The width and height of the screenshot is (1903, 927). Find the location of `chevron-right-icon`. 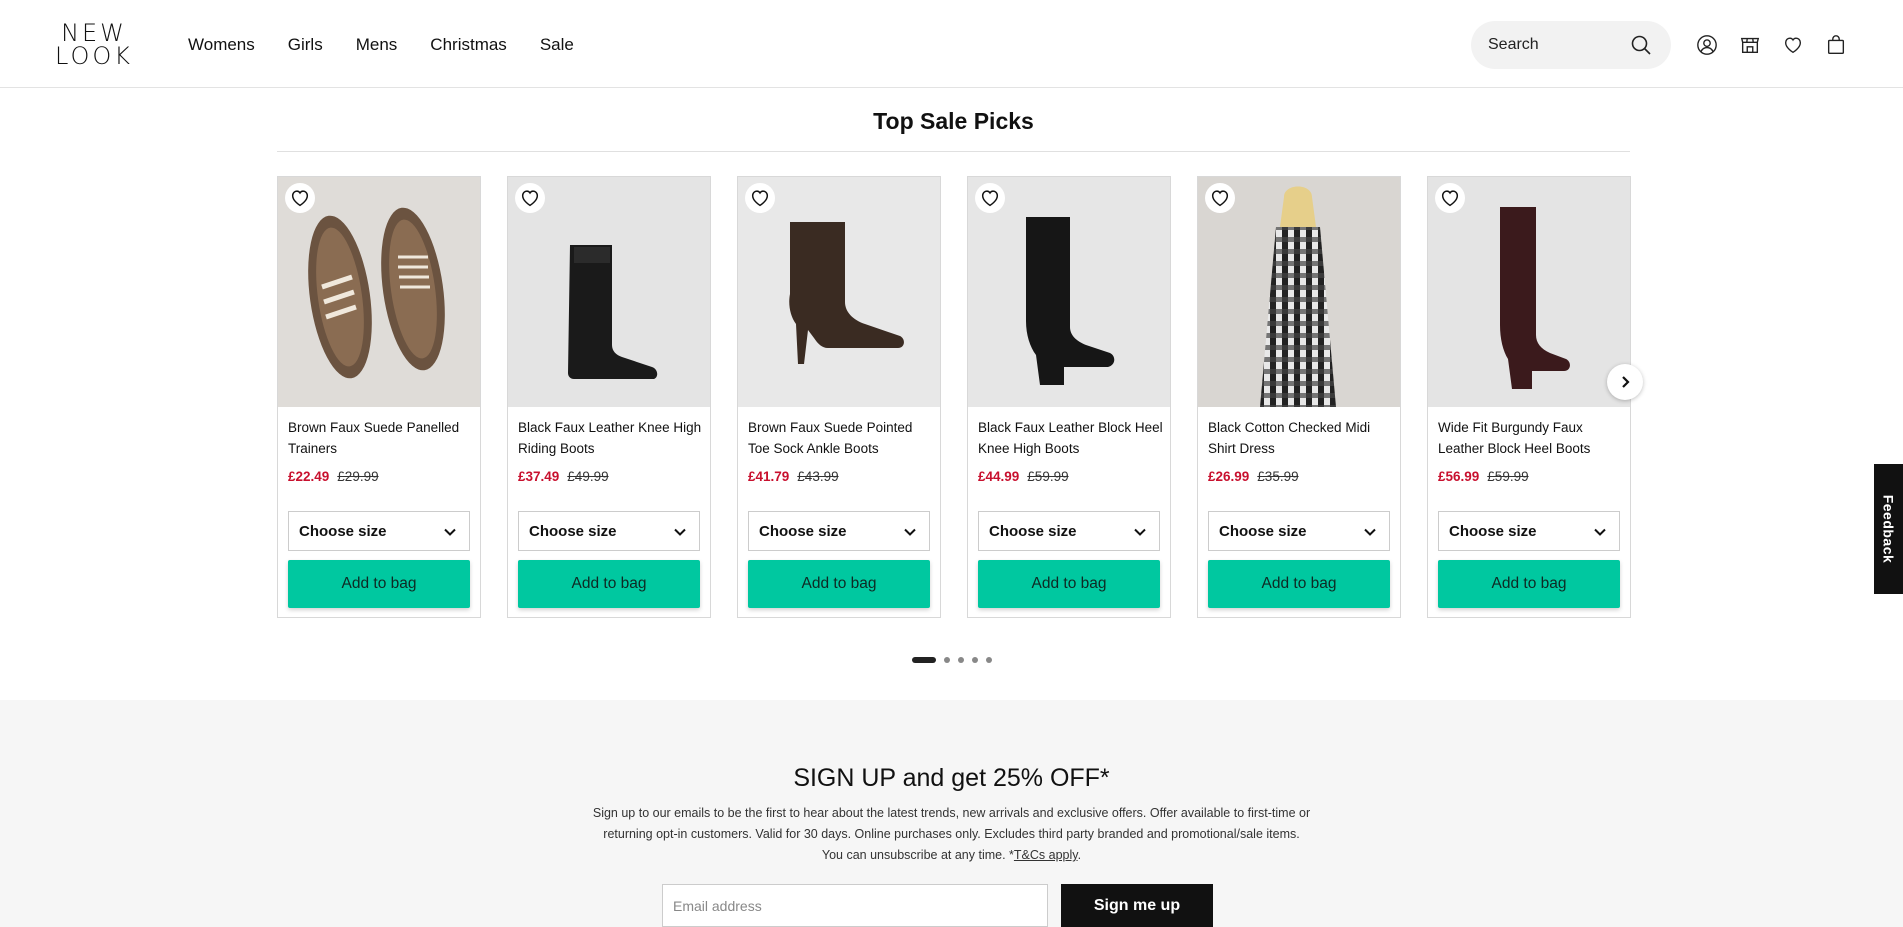

chevron-right-icon is located at coordinates (1626, 382).